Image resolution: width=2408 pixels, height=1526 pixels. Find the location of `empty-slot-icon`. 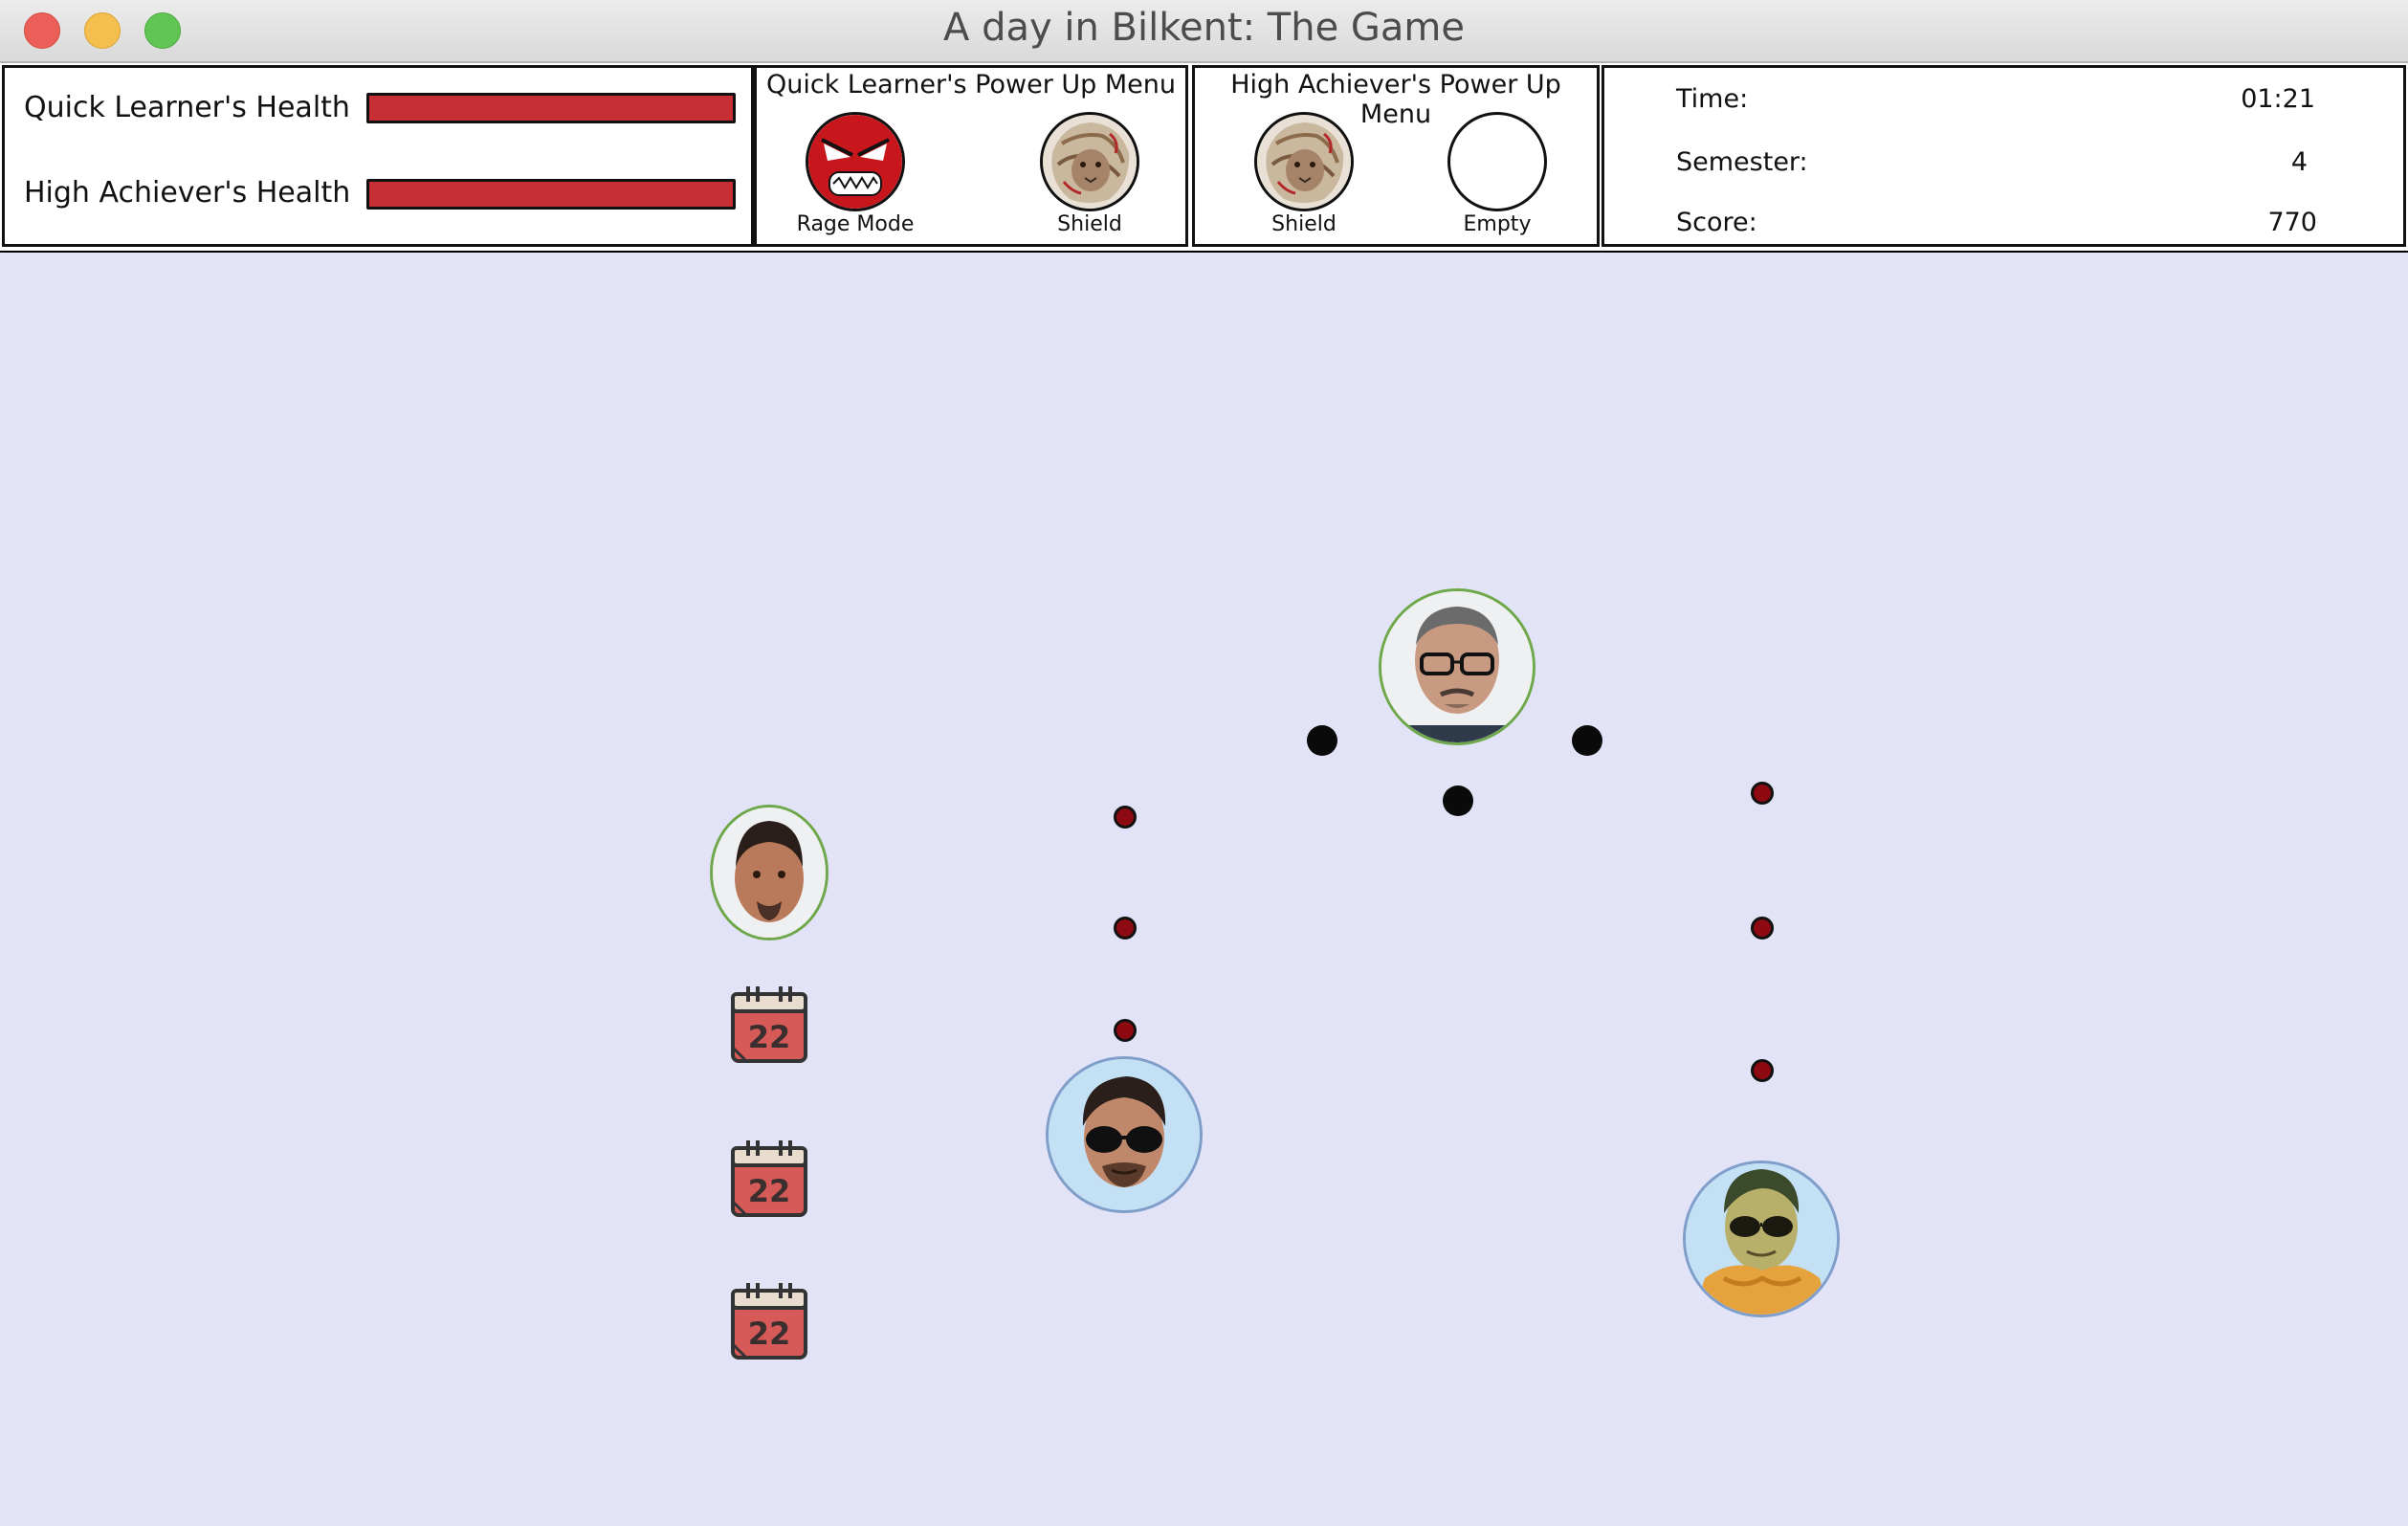

empty-slot-icon is located at coordinates (1497, 161).